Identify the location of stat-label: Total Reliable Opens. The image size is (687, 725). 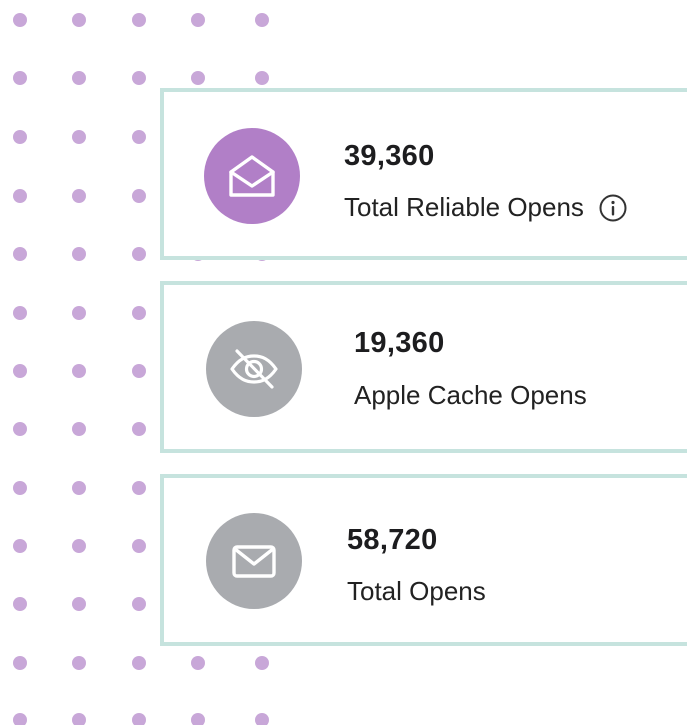
(464, 207).